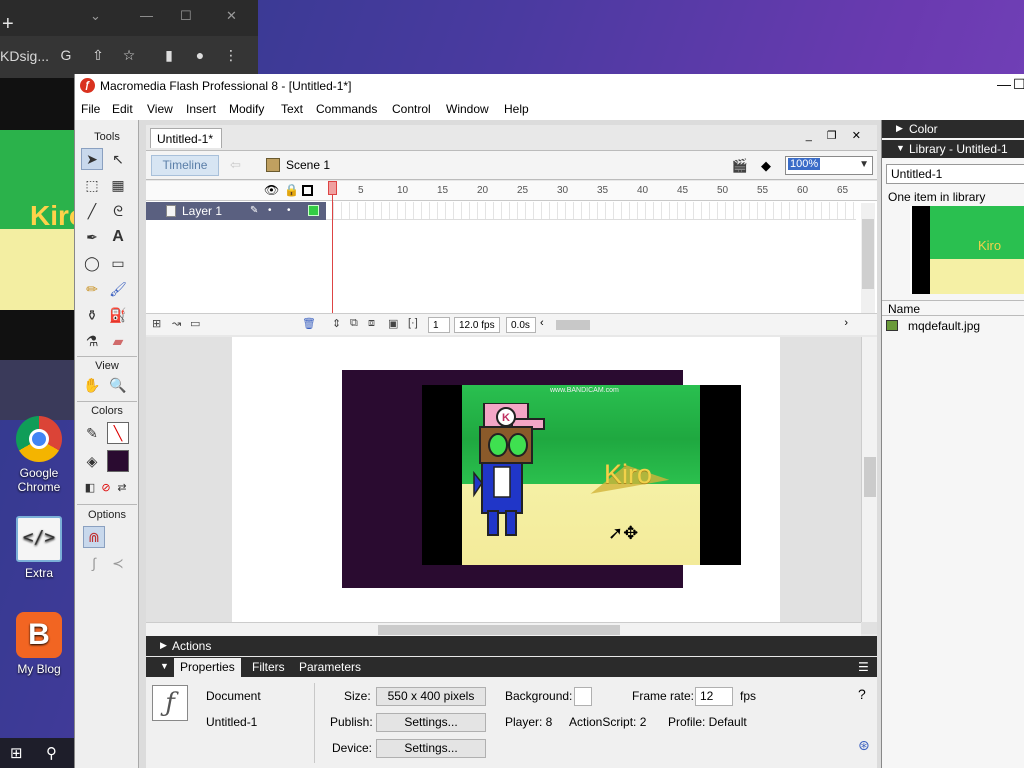  I want to click on subselection-tool-icon: ↖, so click(118, 159).